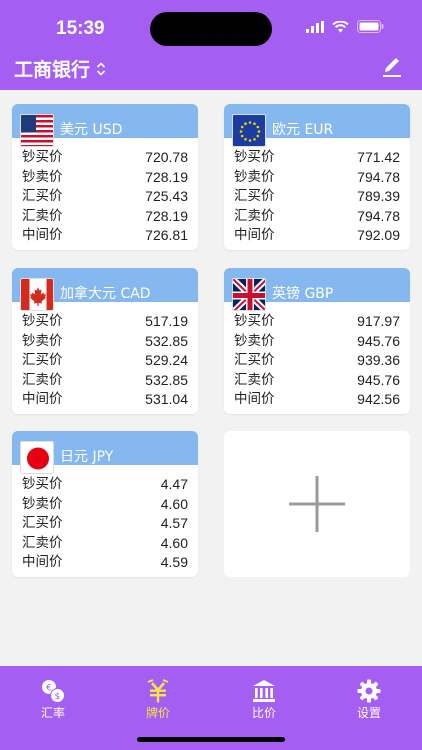 This screenshot has height=750, width=422. I want to click on tab-exchange: € $ 汇率, so click(53, 699).